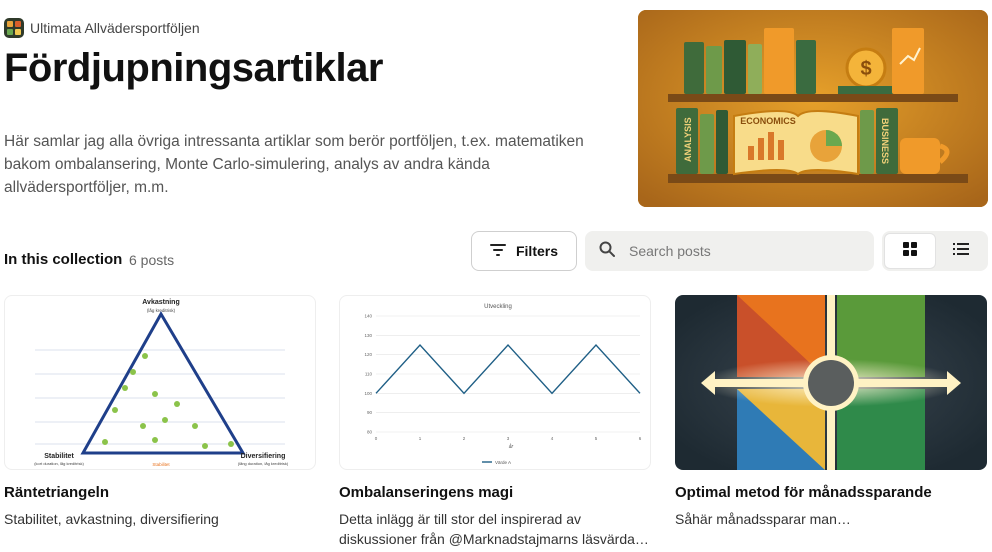  I want to click on chart-y-tick-label: 80, so click(370, 432).